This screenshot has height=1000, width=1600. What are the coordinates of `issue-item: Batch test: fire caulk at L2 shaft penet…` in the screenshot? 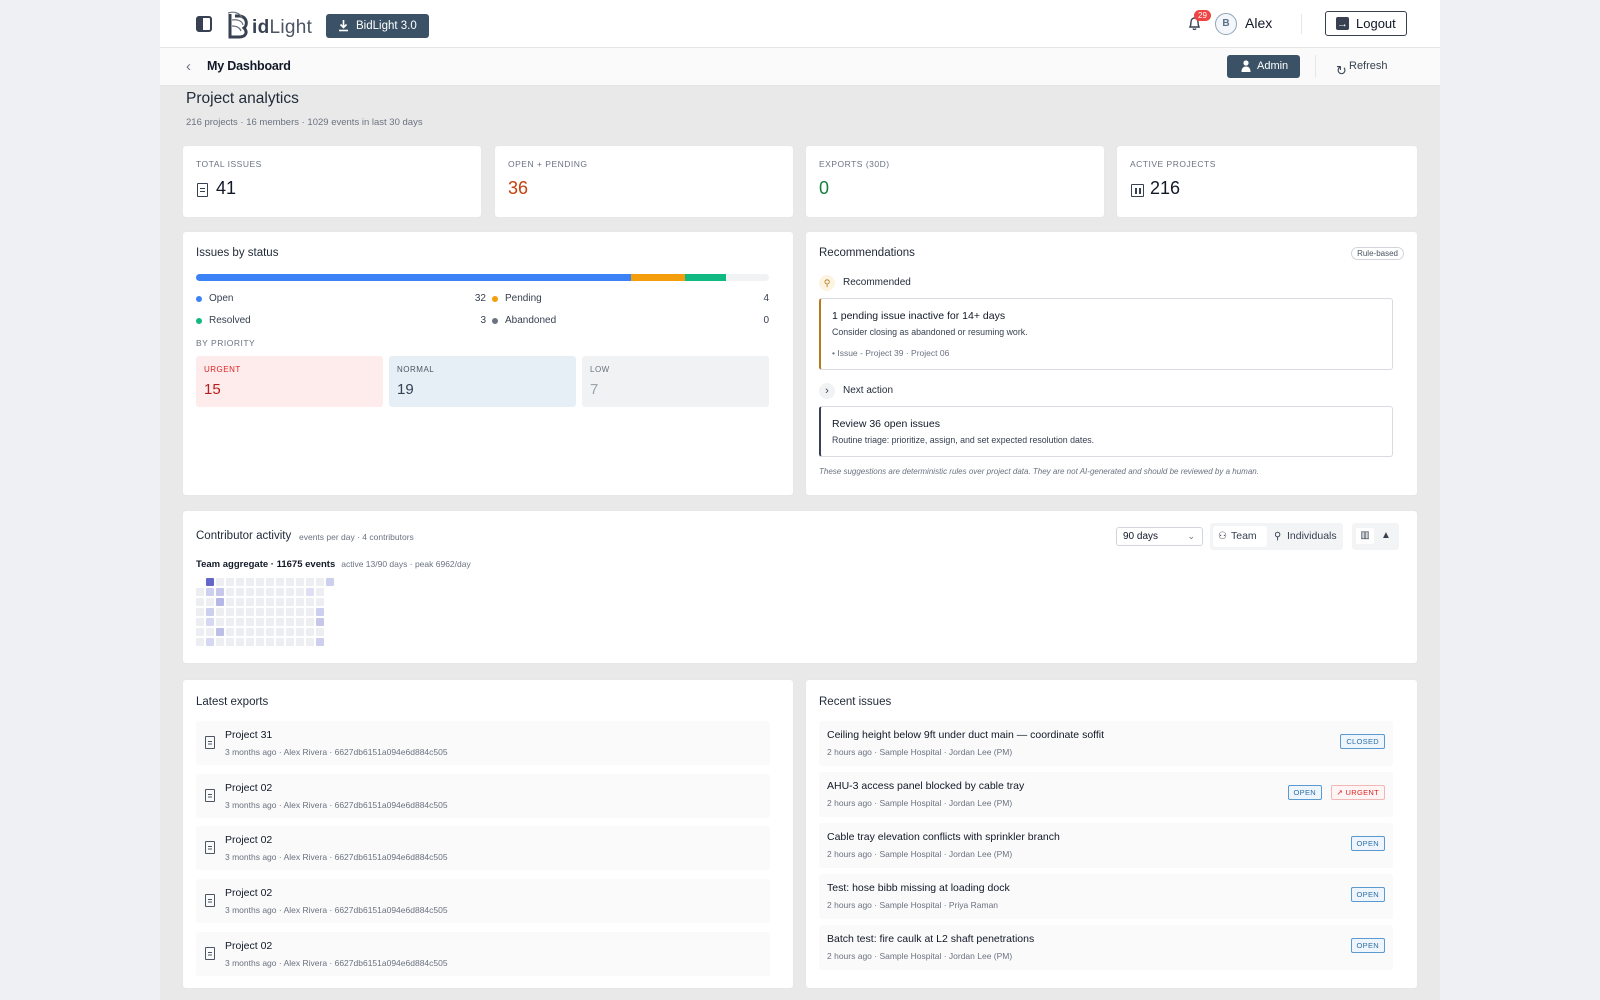 It's located at (1106, 947).